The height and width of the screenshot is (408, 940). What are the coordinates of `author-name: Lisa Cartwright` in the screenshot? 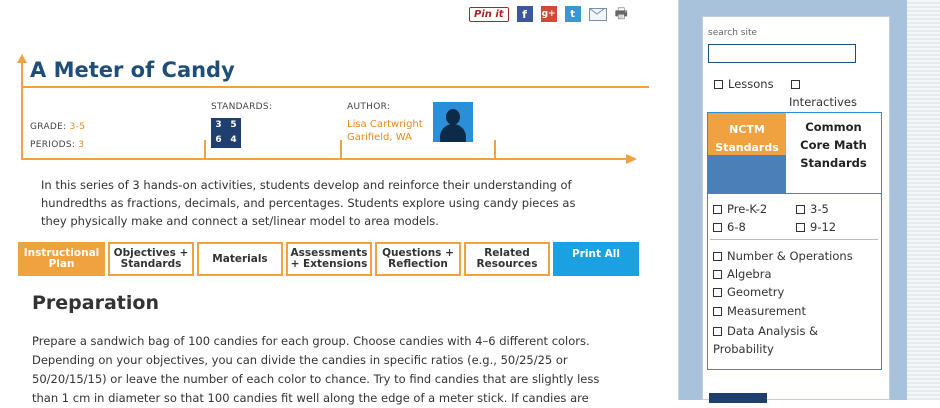 It's located at (385, 124).